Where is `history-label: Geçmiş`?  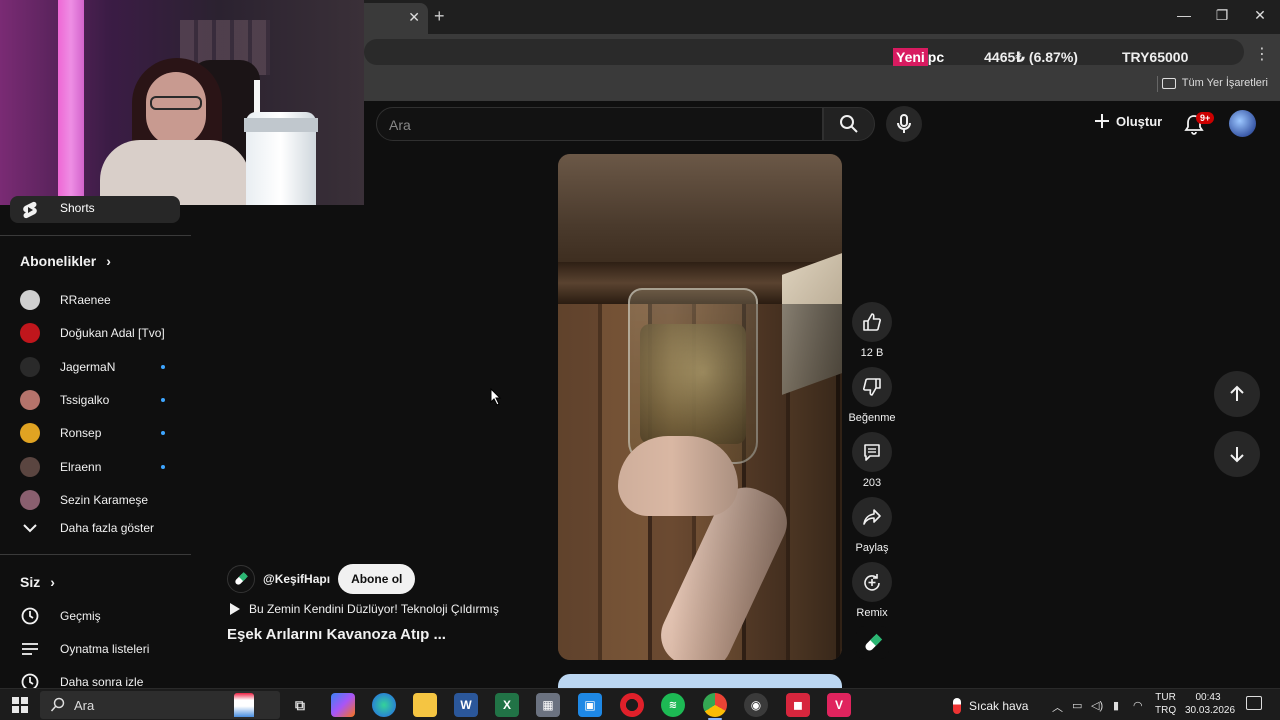
history-label: Geçmiş is located at coordinates (80, 616).